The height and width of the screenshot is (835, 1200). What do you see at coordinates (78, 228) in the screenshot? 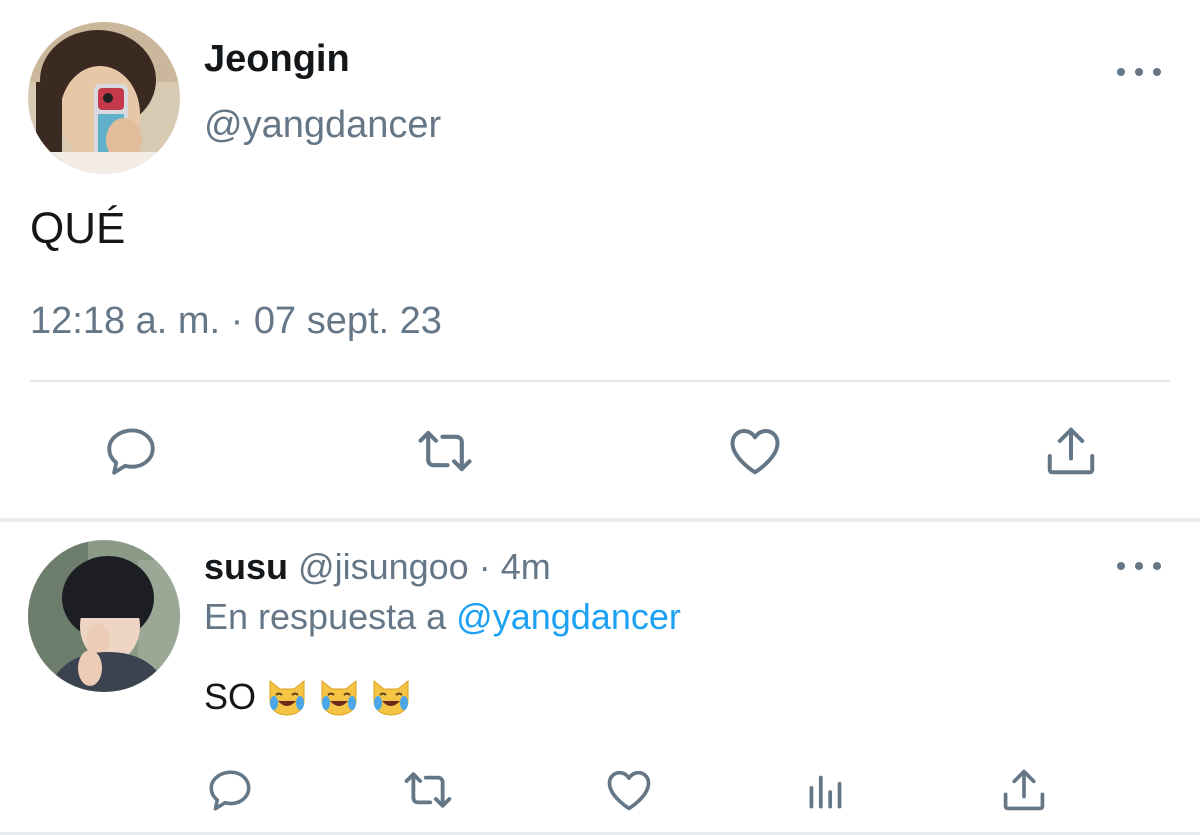
I see `tweet-text: QUÉ` at bounding box center [78, 228].